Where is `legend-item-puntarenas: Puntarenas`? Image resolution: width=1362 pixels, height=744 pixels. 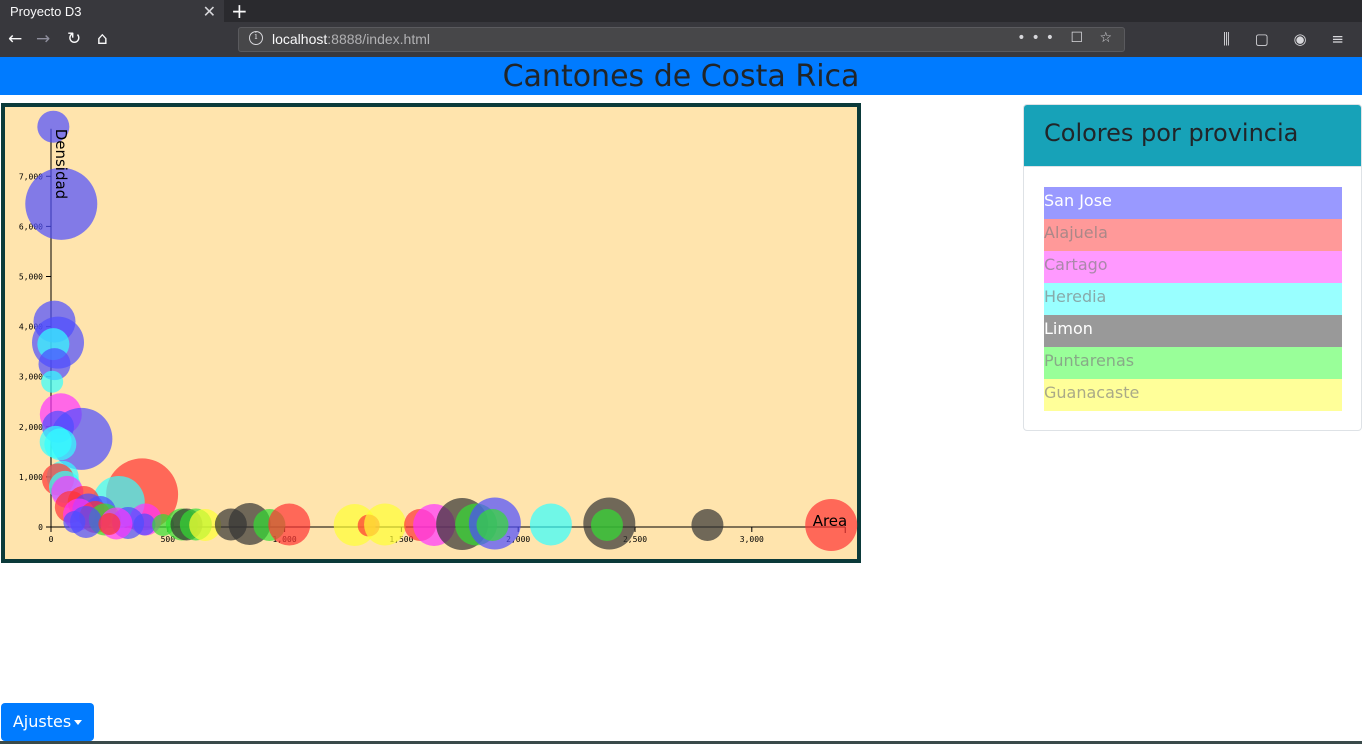
legend-item-puntarenas: Puntarenas is located at coordinates (1193, 363).